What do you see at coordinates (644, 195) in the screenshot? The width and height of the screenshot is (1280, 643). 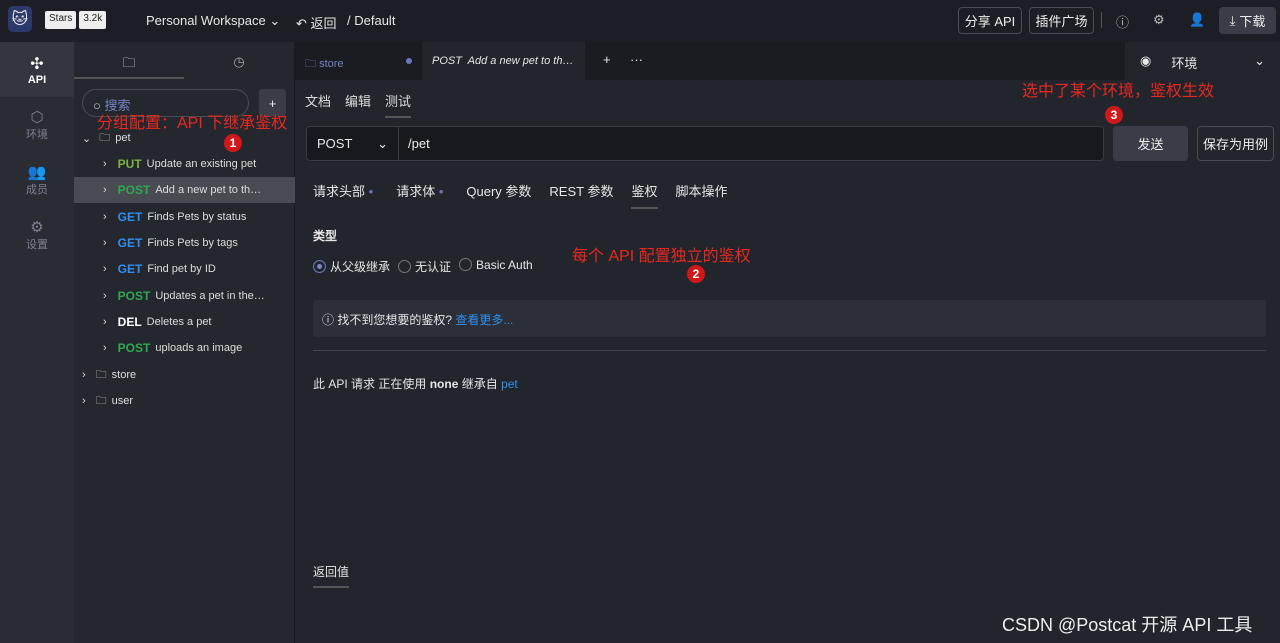 I see `tab-auth: 鉴权` at bounding box center [644, 195].